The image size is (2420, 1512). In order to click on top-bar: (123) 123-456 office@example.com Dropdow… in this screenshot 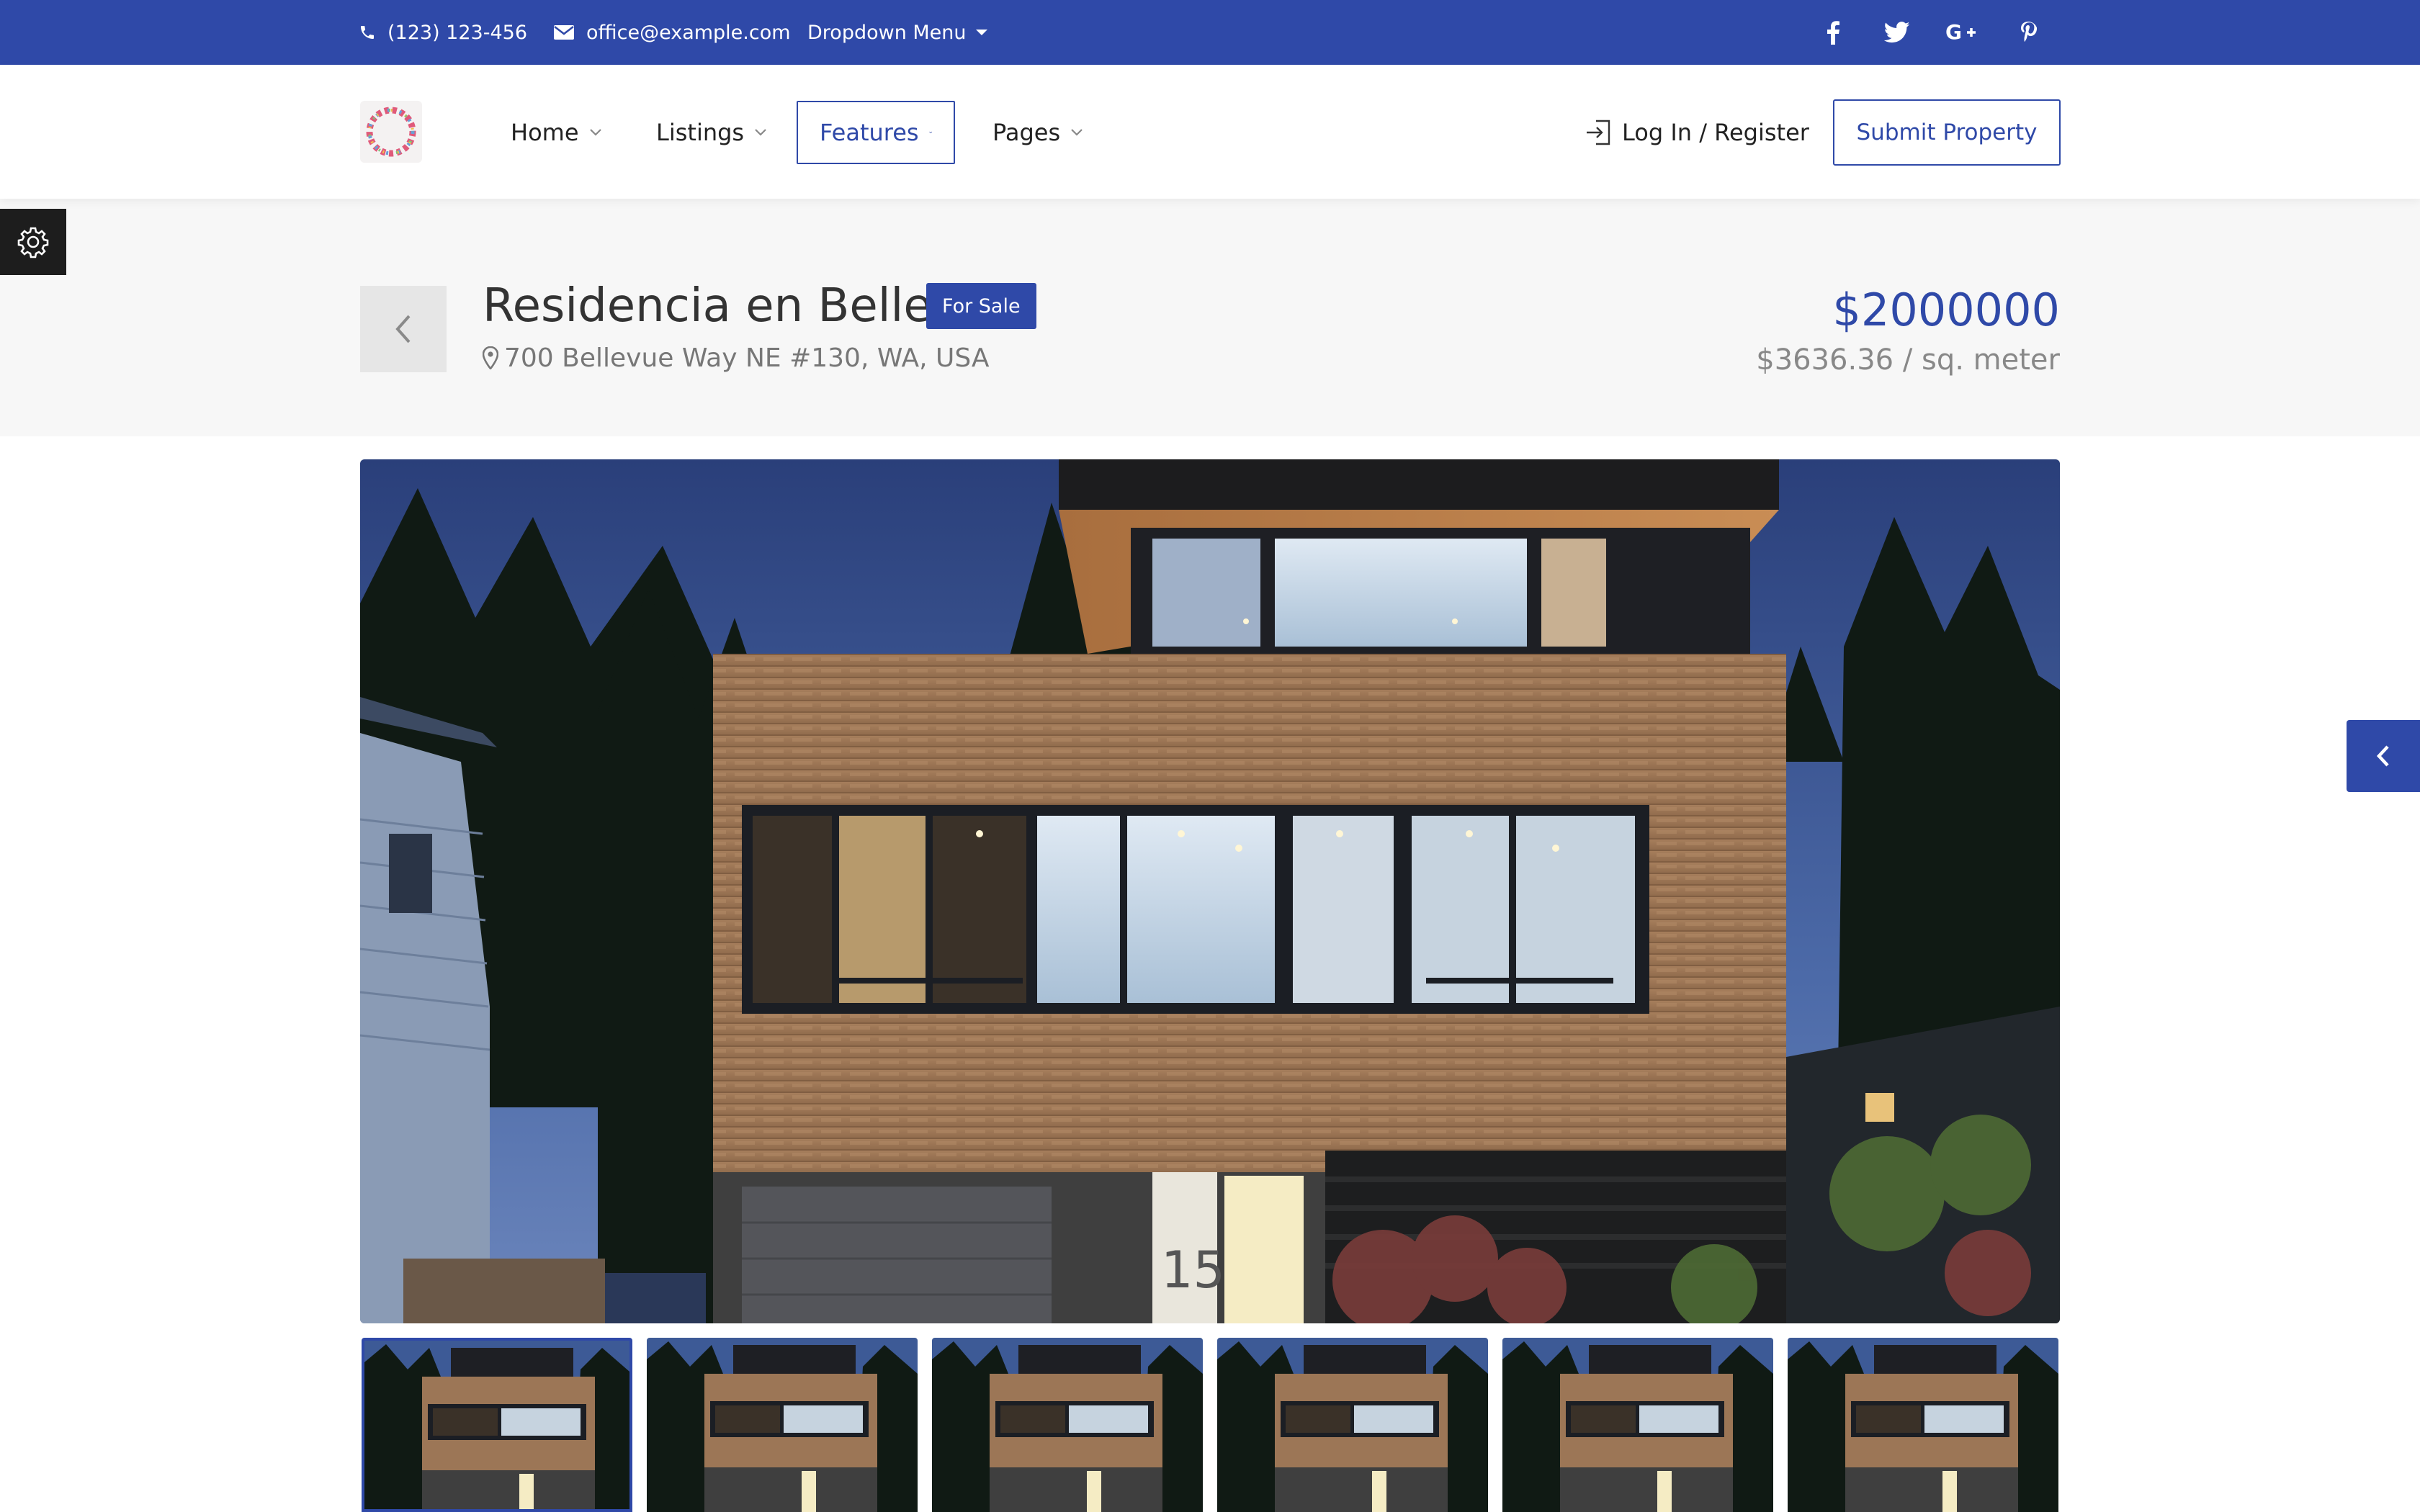, I will do `click(1210, 32)`.